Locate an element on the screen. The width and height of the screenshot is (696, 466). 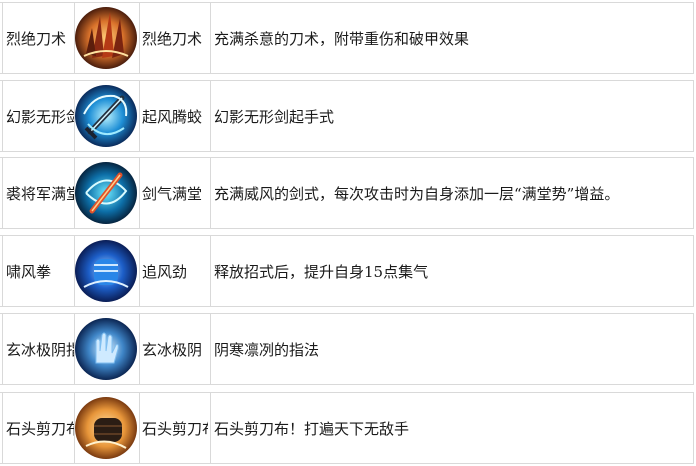
skill-name: 玄冰极阴指 is located at coordinates (40, 349).